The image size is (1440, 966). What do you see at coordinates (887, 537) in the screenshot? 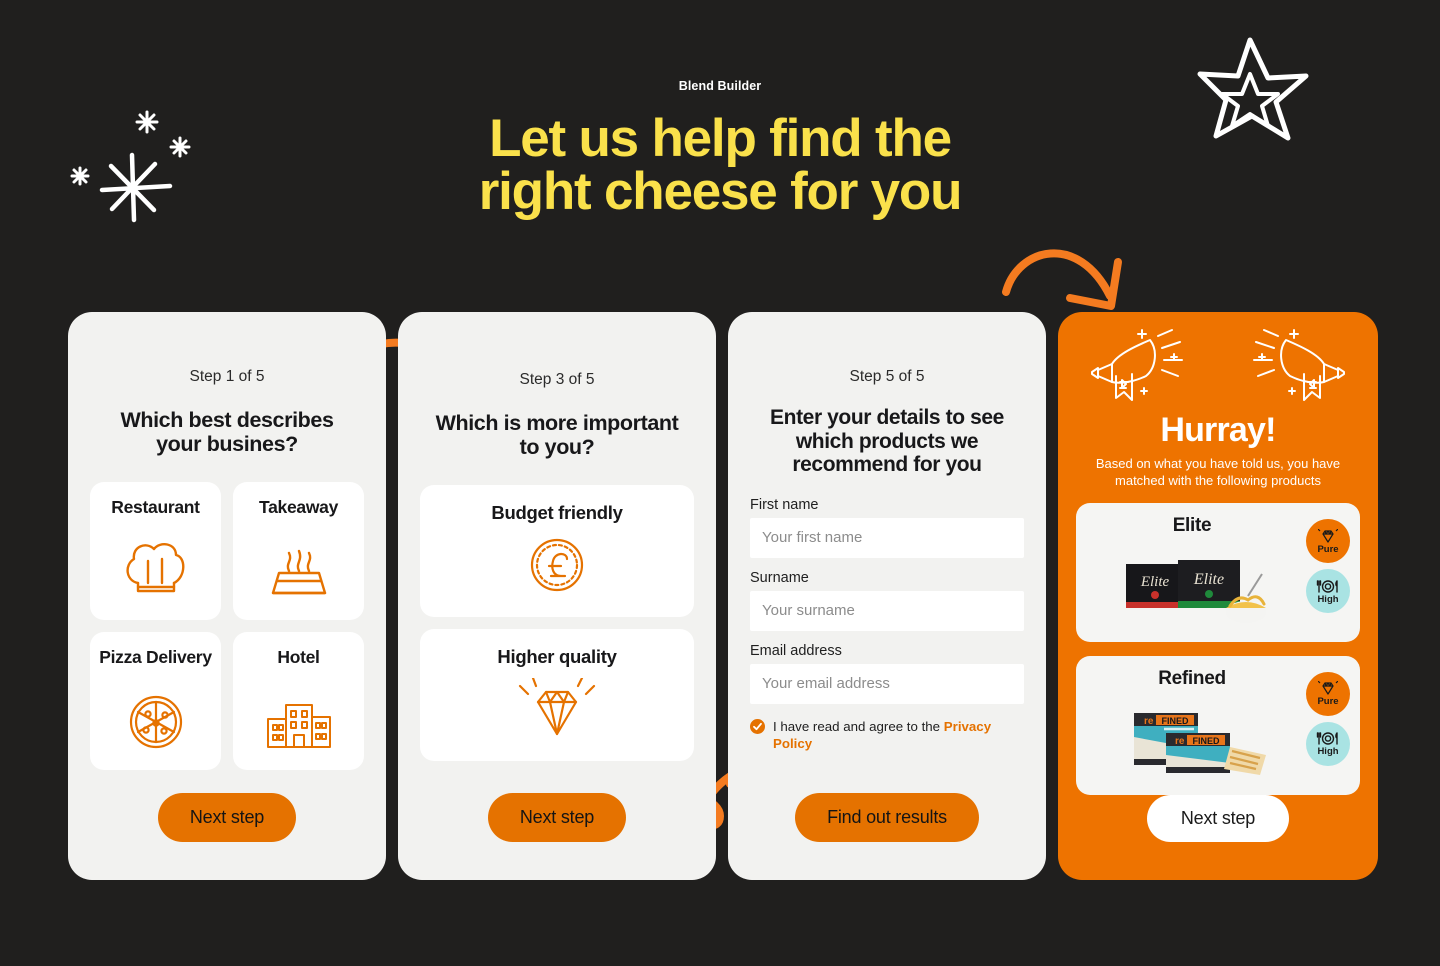
I see `first-name-input` at bounding box center [887, 537].